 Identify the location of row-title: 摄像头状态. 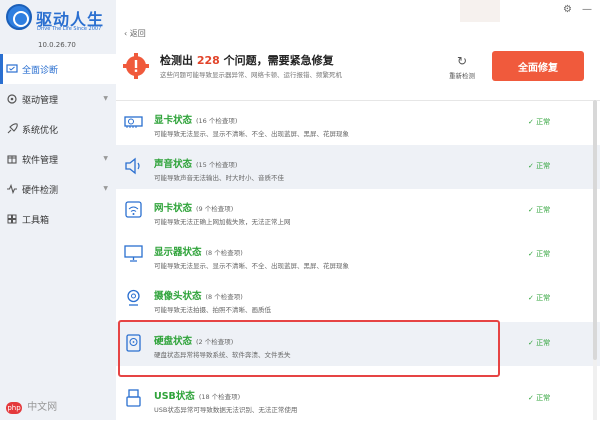
(178, 296).